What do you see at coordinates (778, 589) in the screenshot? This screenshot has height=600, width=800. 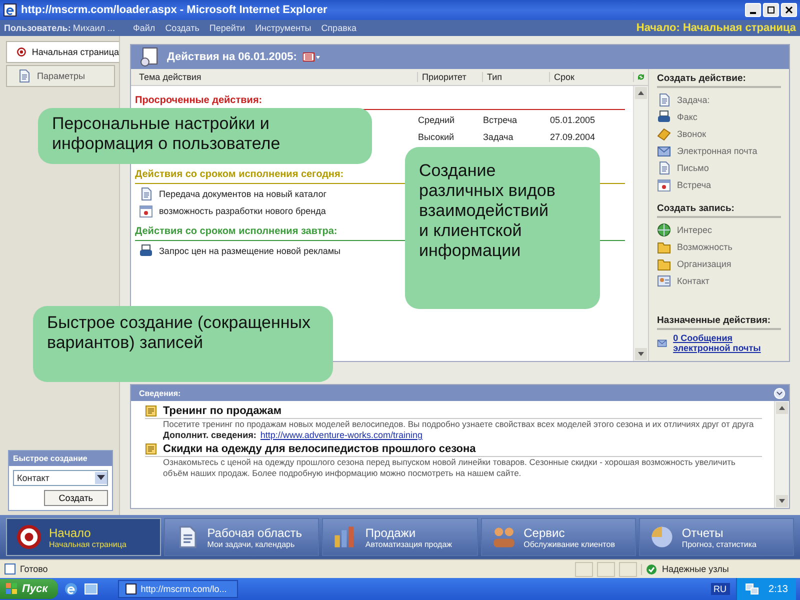 I see `clock: 2:13` at bounding box center [778, 589].